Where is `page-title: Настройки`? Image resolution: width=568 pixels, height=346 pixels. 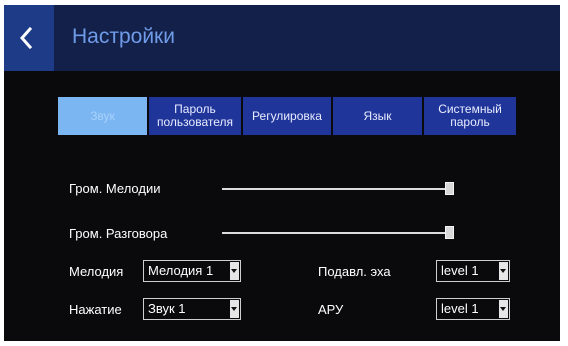 page-title: Настройки is located at coordinates (123, 36).